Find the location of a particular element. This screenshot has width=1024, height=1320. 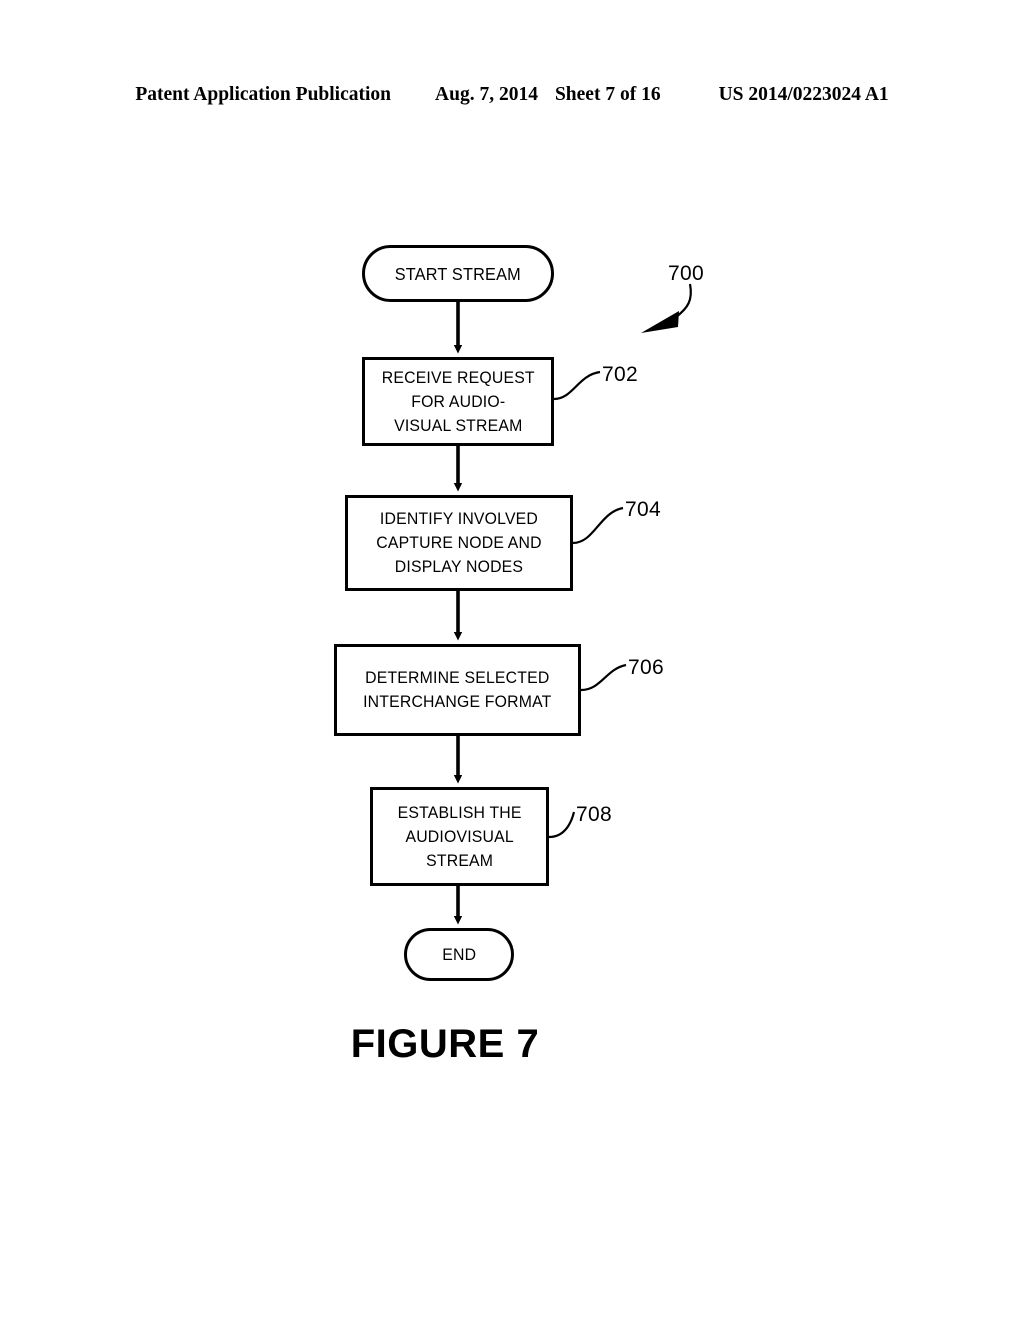

figure-caption: FIGURE 7 is located at coordinates (445, 1044).